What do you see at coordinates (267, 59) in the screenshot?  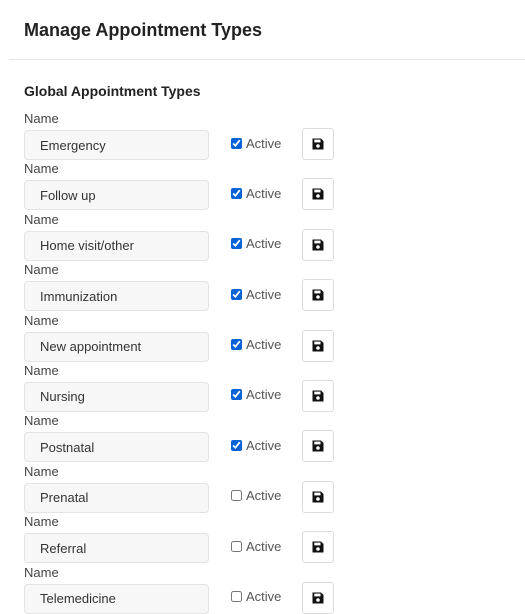 I see `header-divider` at bounding box center [267, 59].